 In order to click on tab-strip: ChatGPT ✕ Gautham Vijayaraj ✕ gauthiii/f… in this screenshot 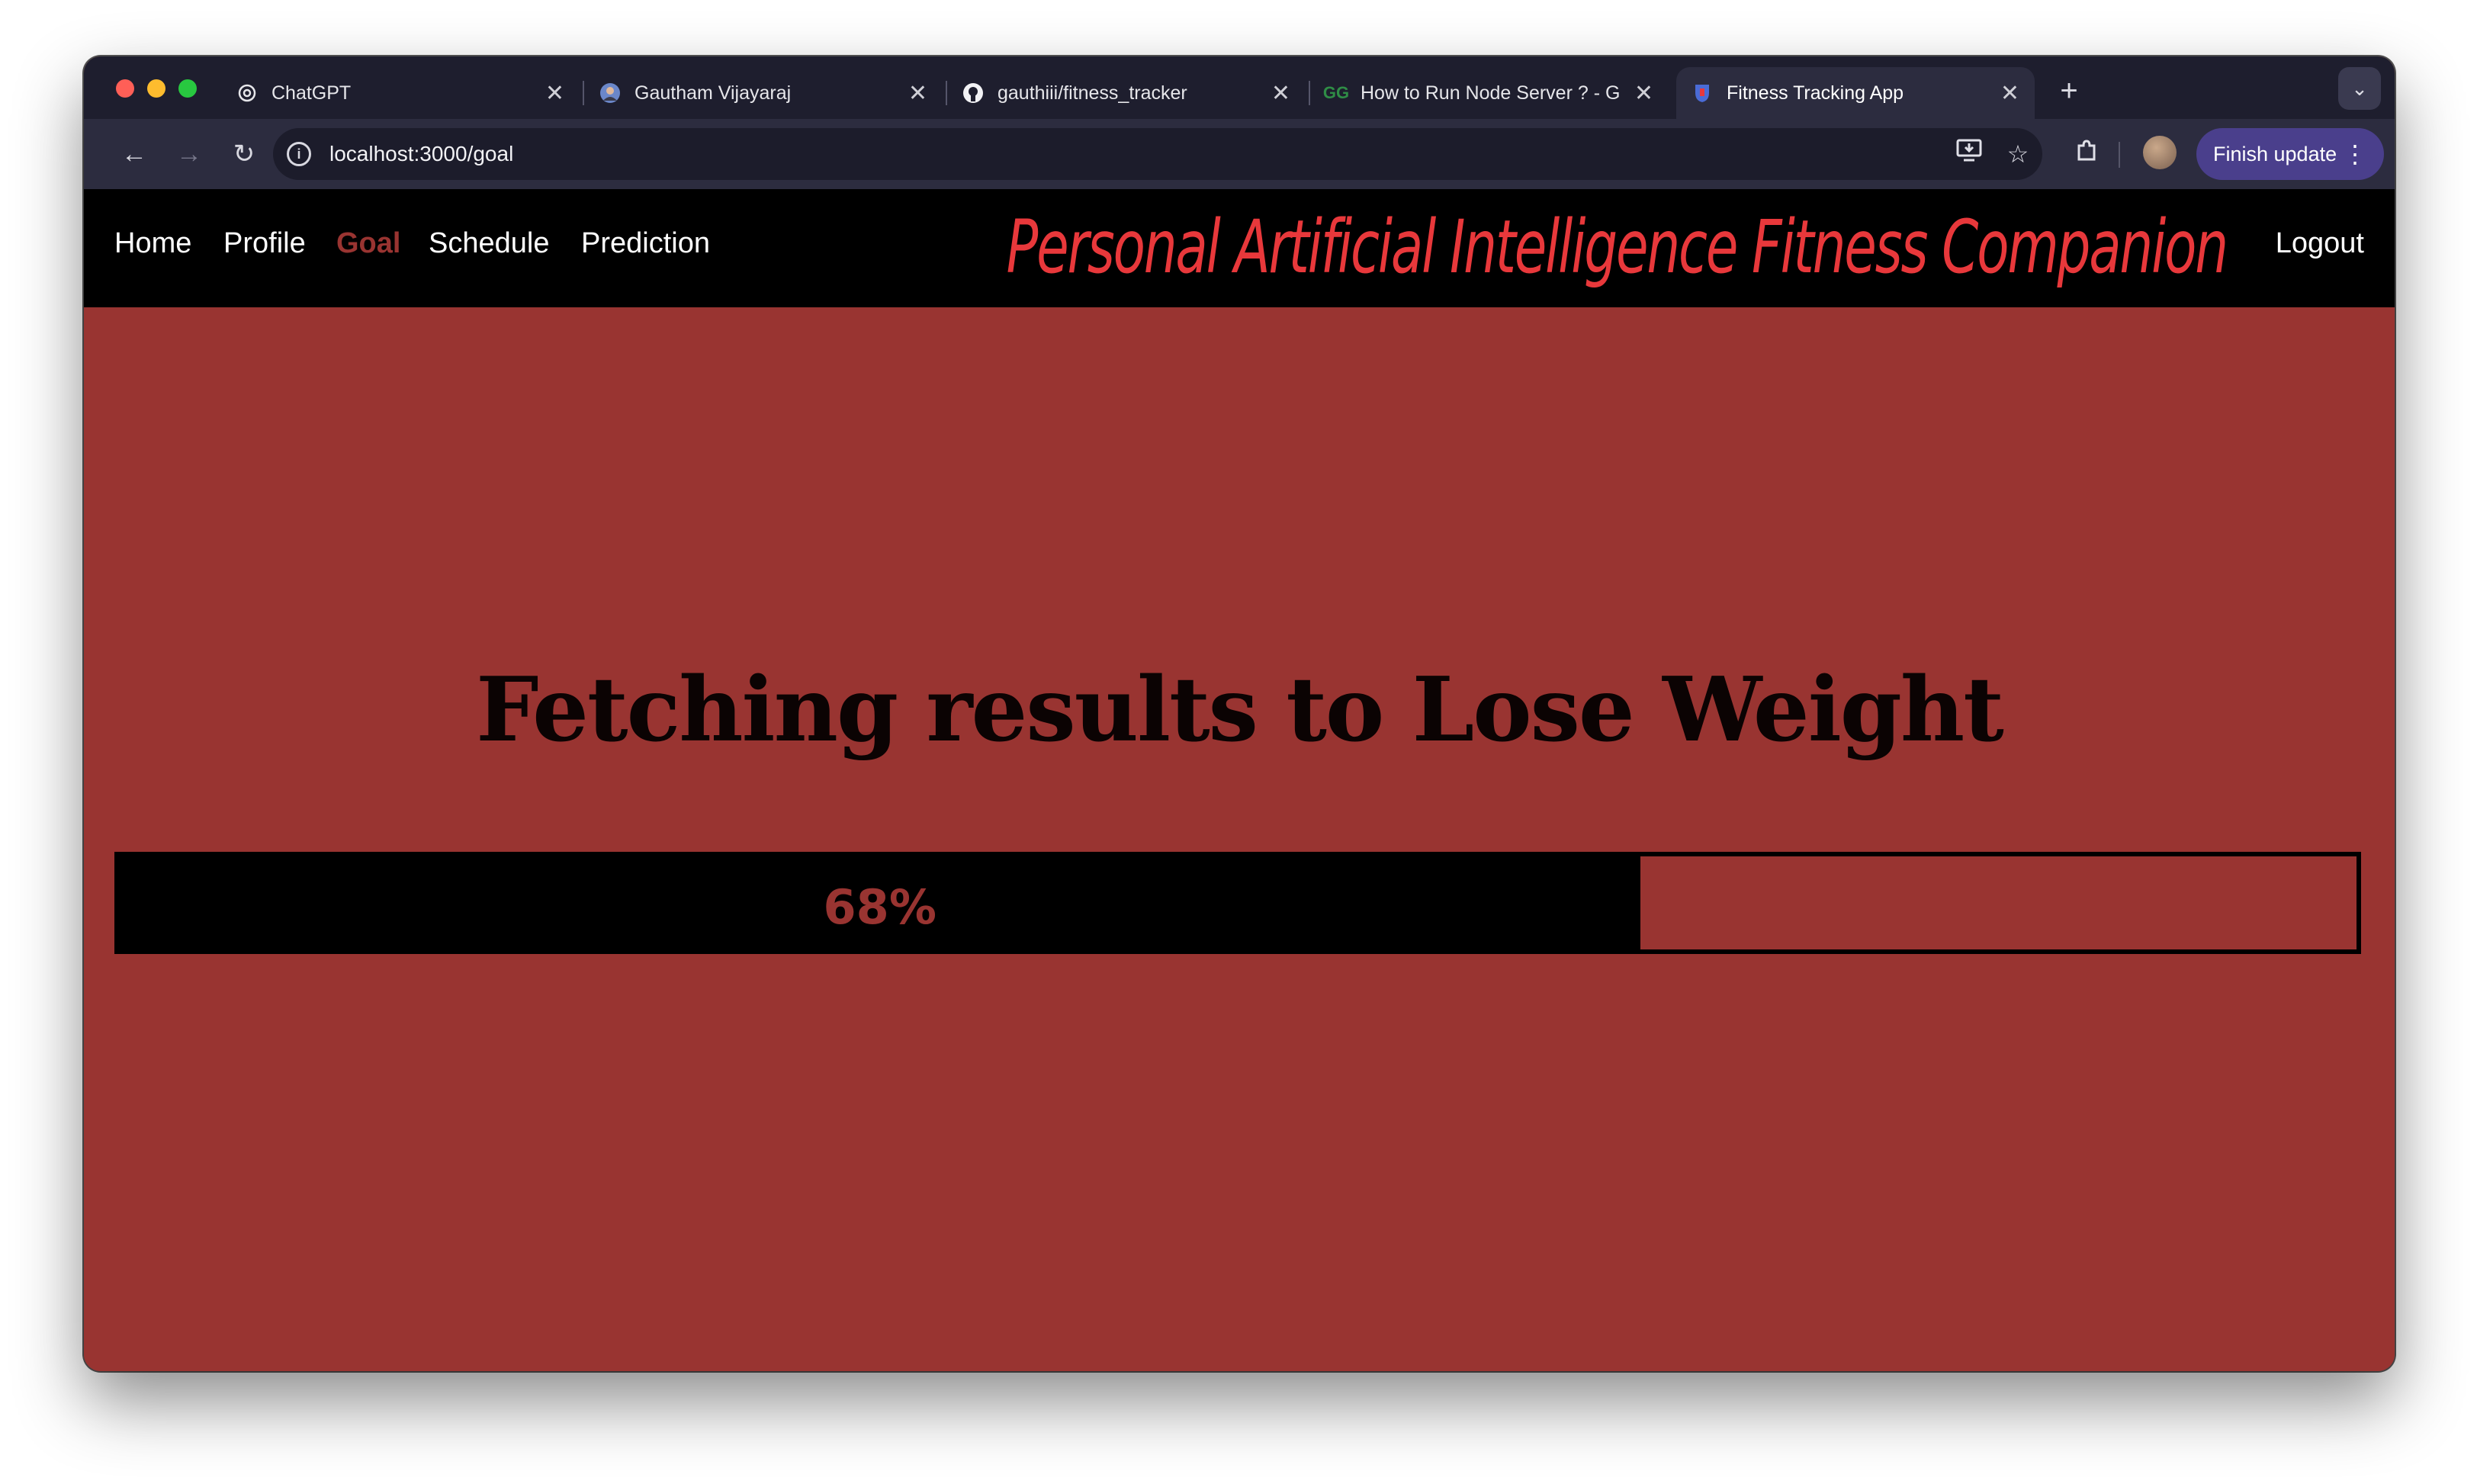, I will do `click(1240, 87)`.